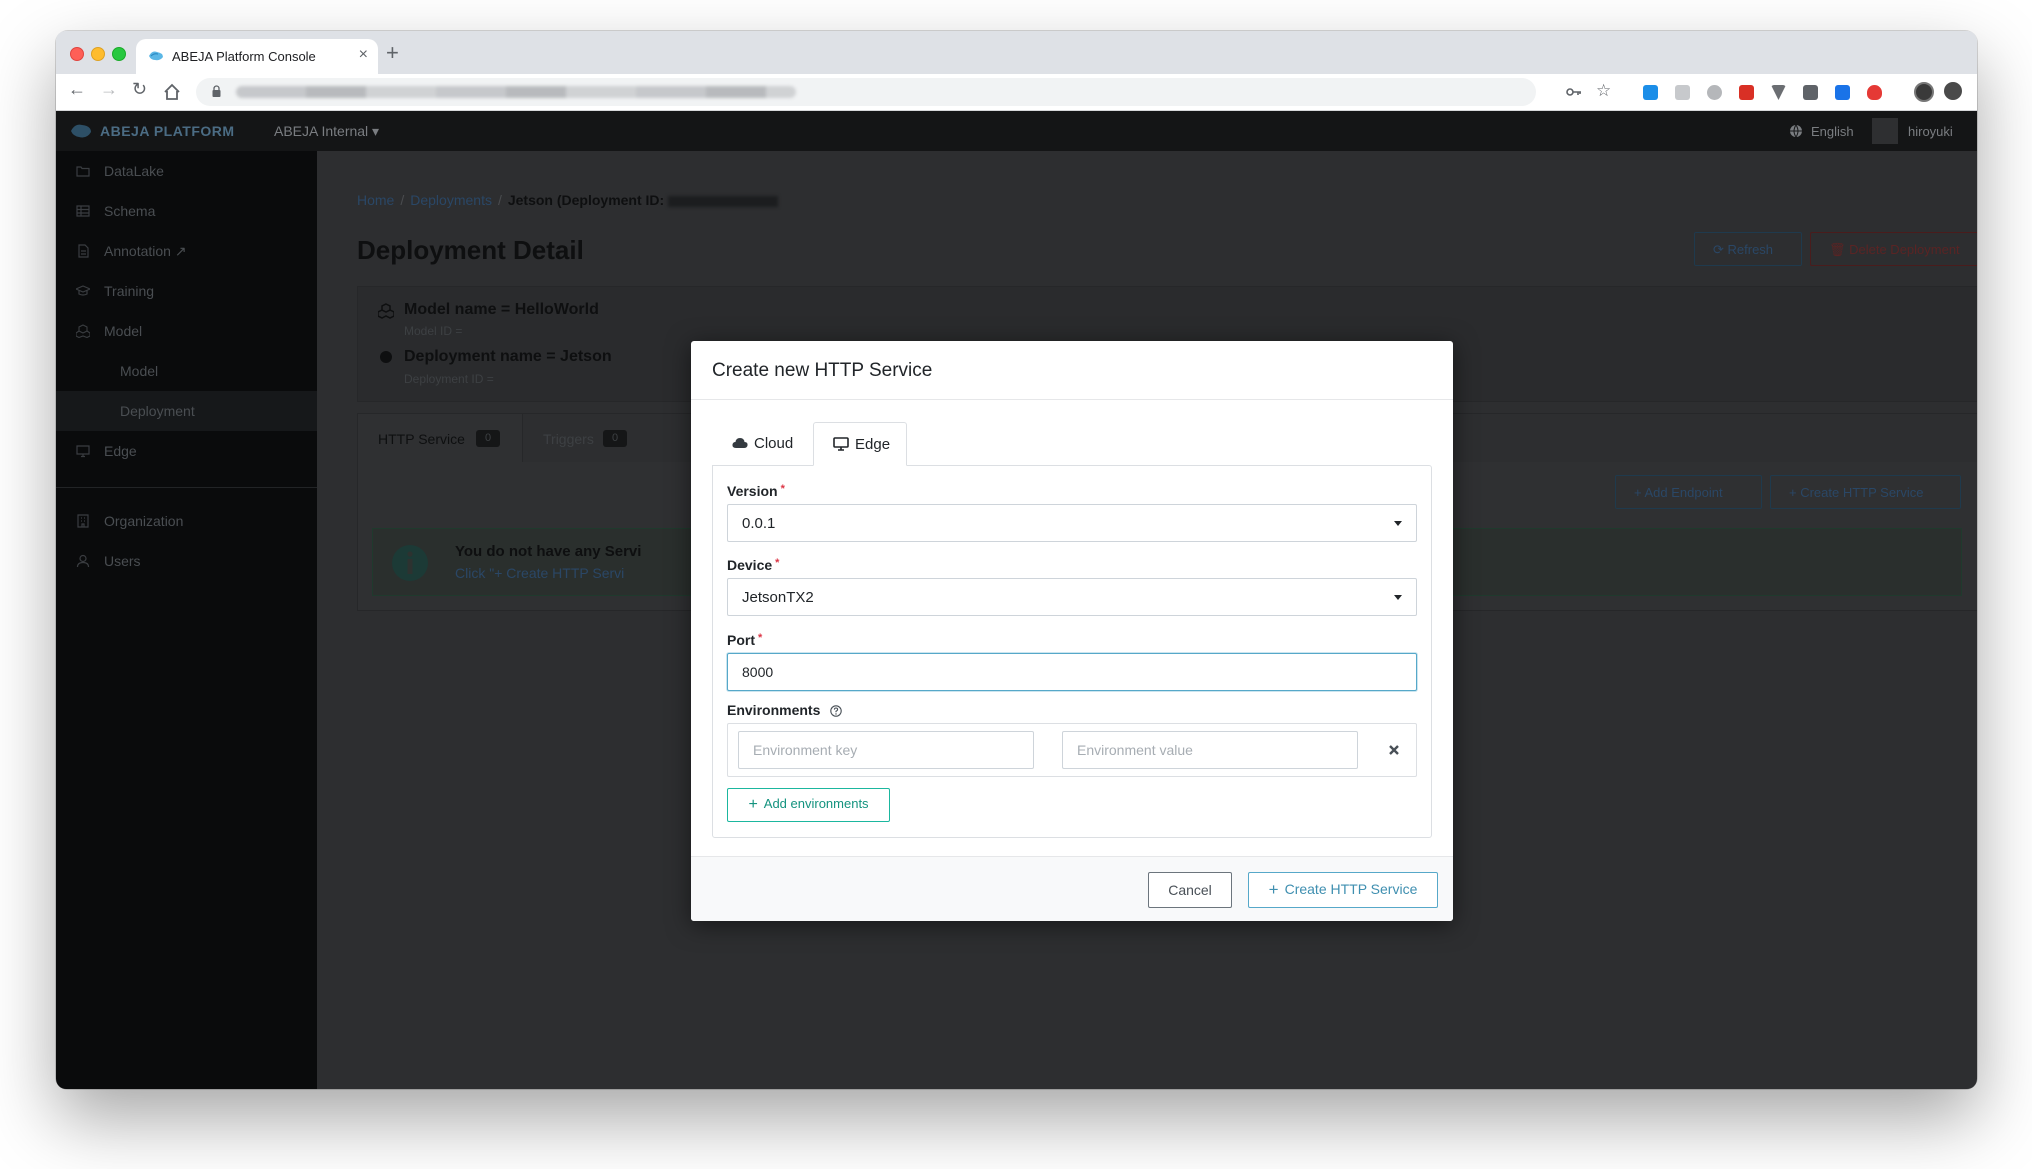 The width and height of the screenshot is (2032, 1169). What do you see at coordinates (119, 54) in the screenshot?
I see `window-maximize-button` at bounding box center [119, 54].